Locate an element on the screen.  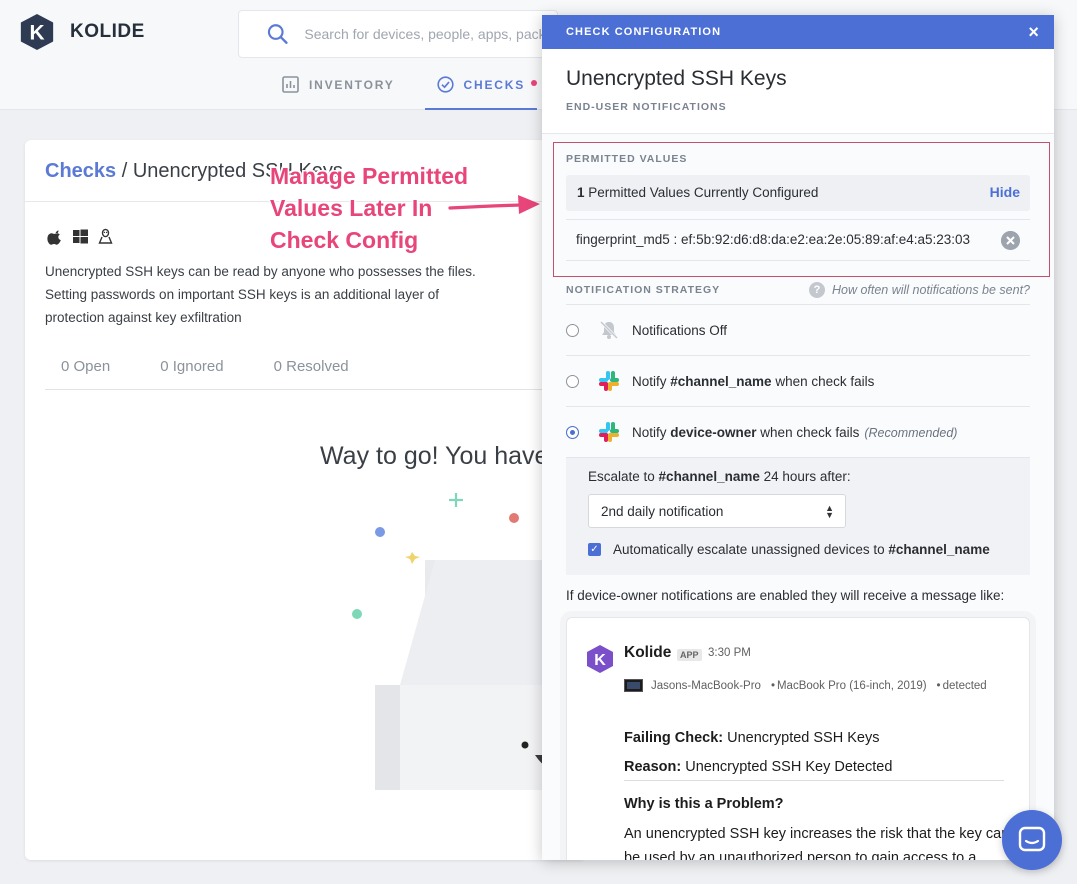
close-icon: × is located at coordinates (1034, 32).